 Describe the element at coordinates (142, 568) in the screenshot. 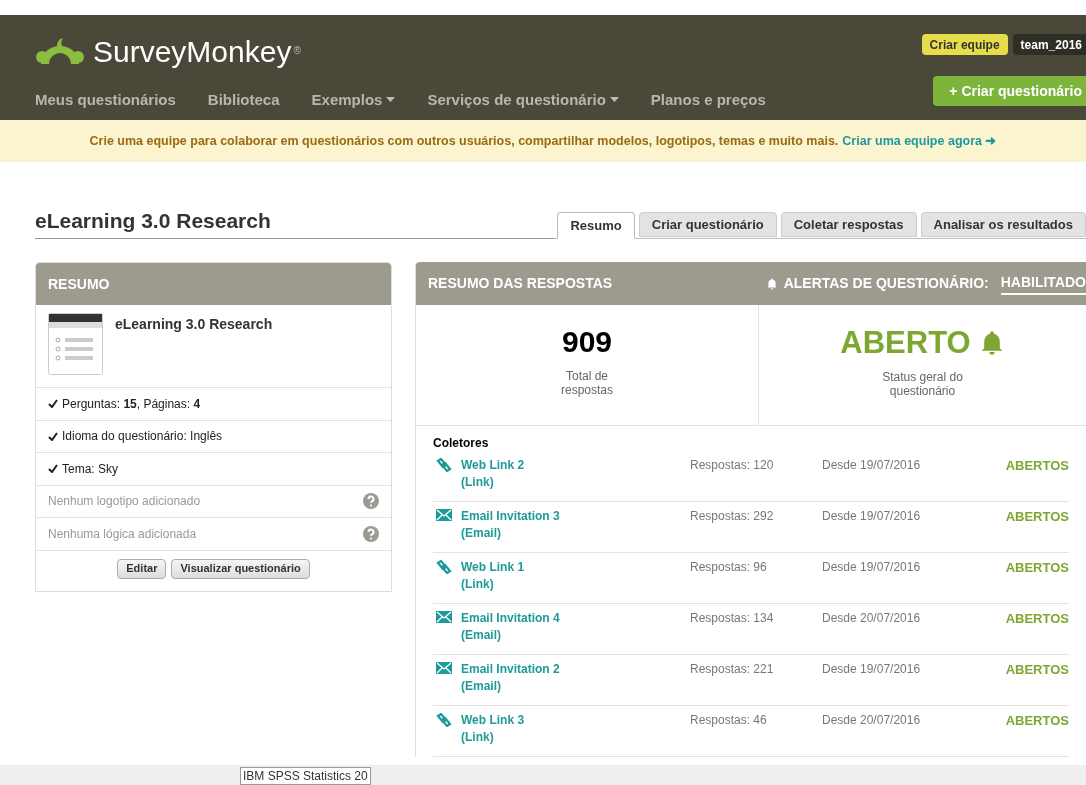

I see `action-button: Editar` at that location.